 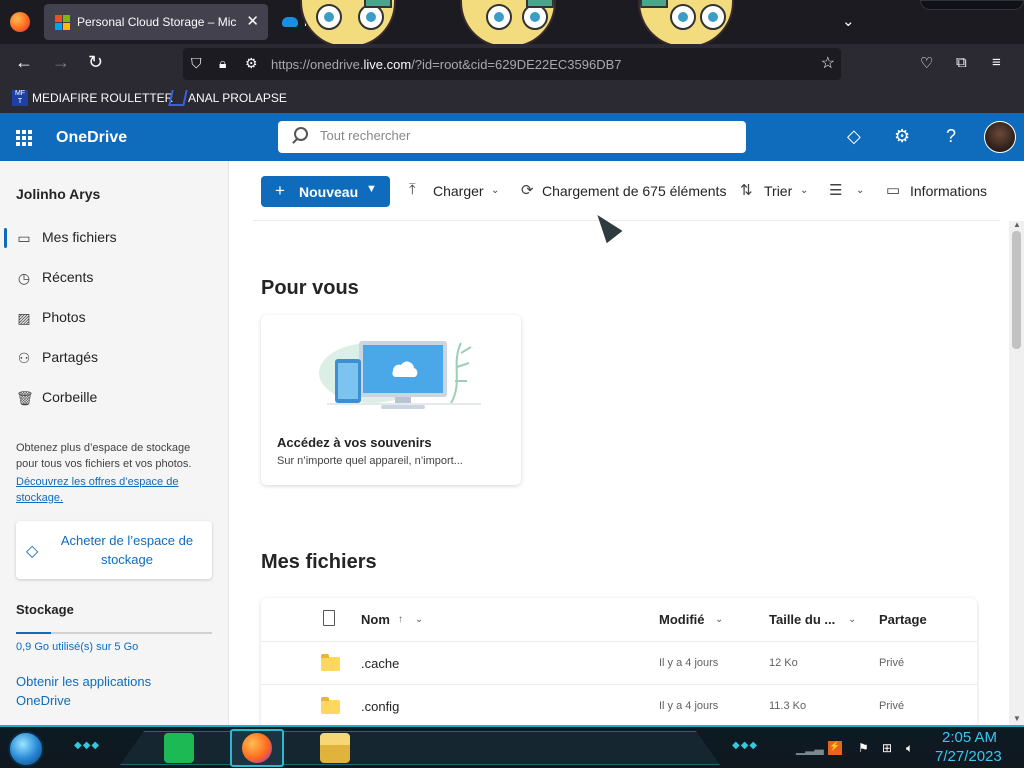 I want to click on file-explorer-icon, so click(x=335, y=748).